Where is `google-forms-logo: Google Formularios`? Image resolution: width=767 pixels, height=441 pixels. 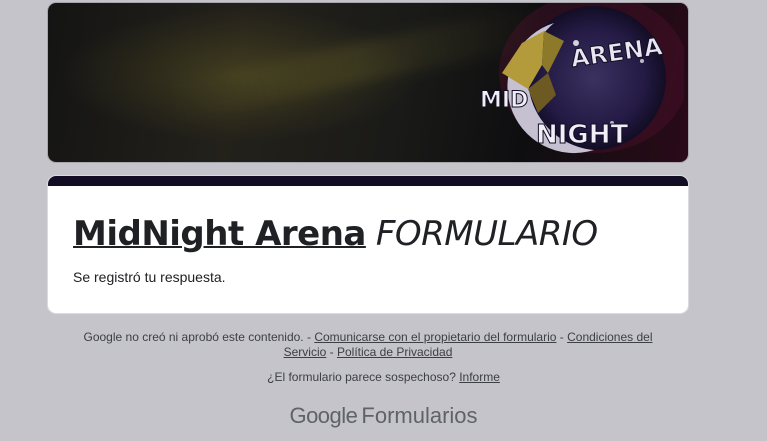
google-forms-logo: Google Formularios is located at coordinates (383, 416).